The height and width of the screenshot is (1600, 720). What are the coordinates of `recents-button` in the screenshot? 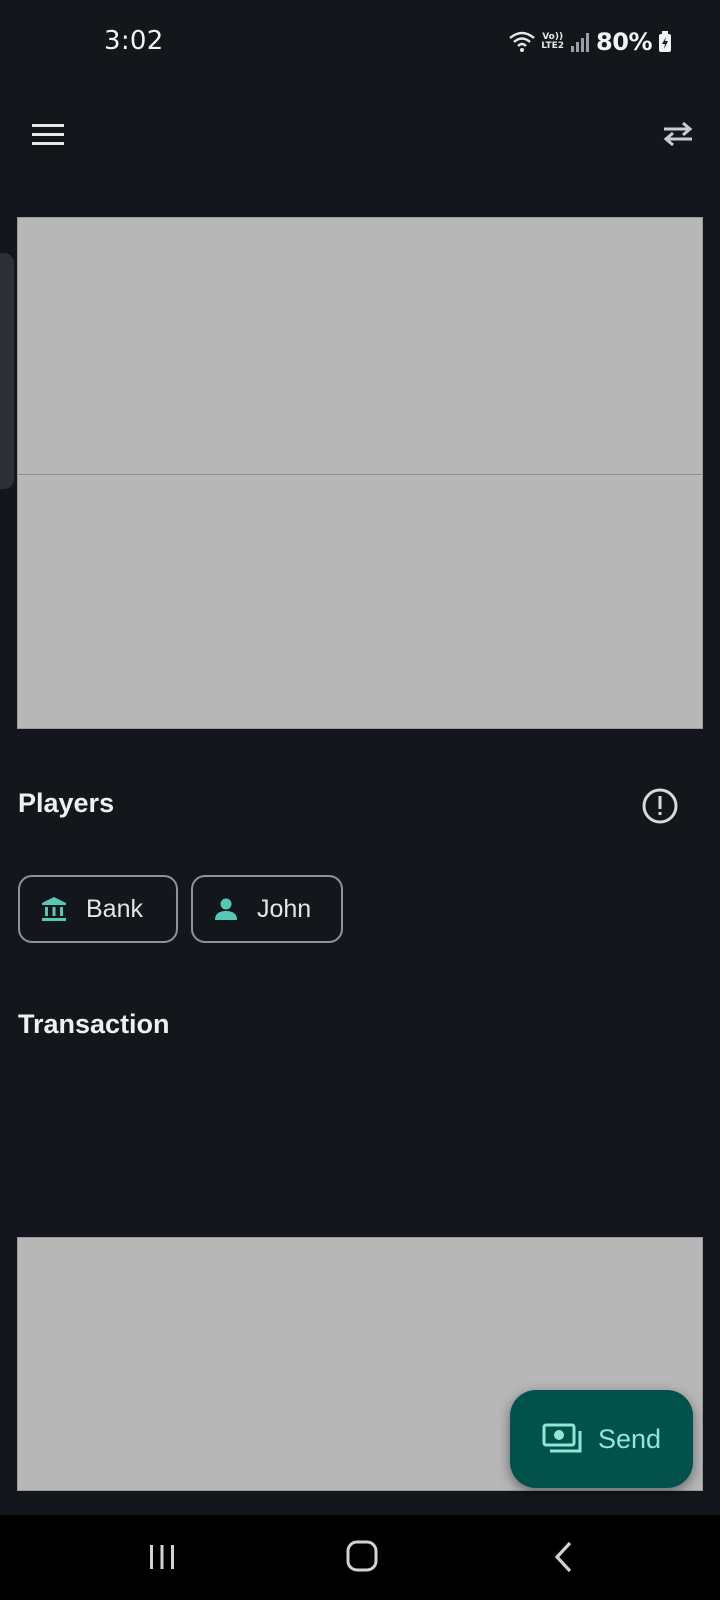 It's located at (162, 1557).